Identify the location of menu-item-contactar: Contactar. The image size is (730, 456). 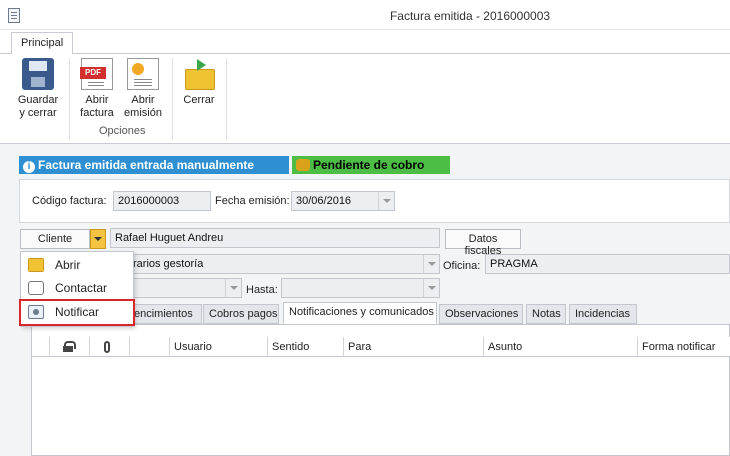
(77, 288).